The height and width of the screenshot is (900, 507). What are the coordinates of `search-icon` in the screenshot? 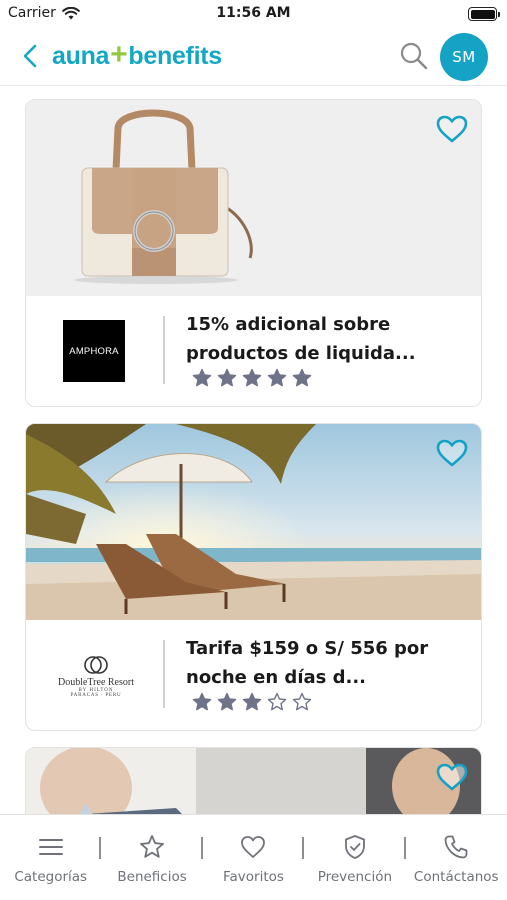 It's located at (414, 56).